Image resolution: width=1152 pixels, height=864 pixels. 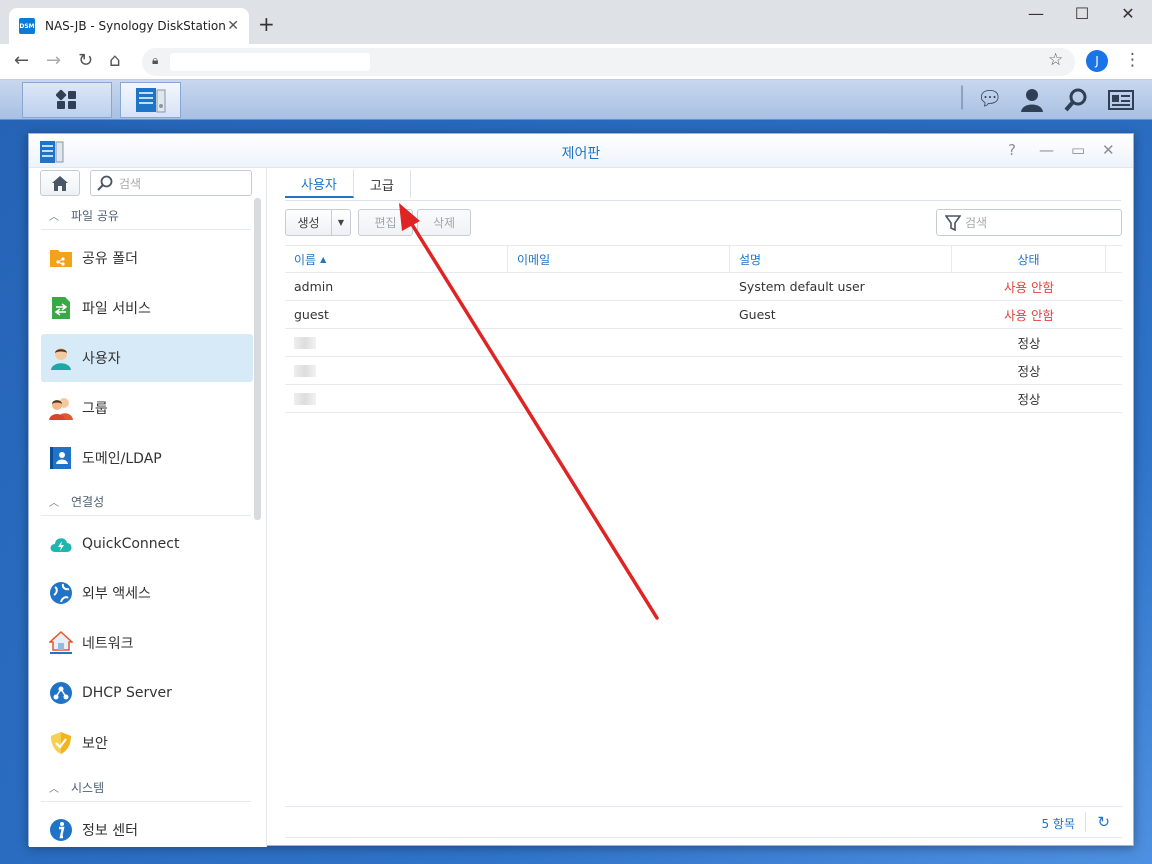 What do you see at coordinates (110, 831) in the screenshot?
I see `sidebar-item-label: 정보 센터` at bounding box center [110, 831].